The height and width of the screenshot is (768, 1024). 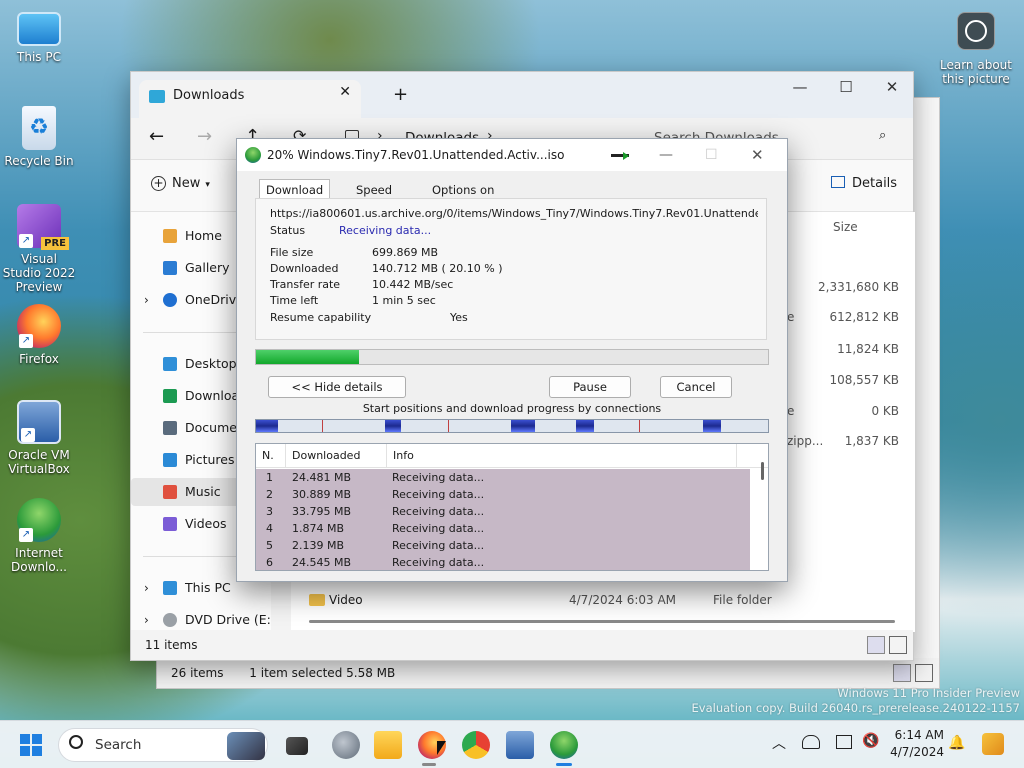 What do you see at coordinates (209, 95) in the screenshot?
I see `tab-title: Downloads` at bounding box center [209, 95].